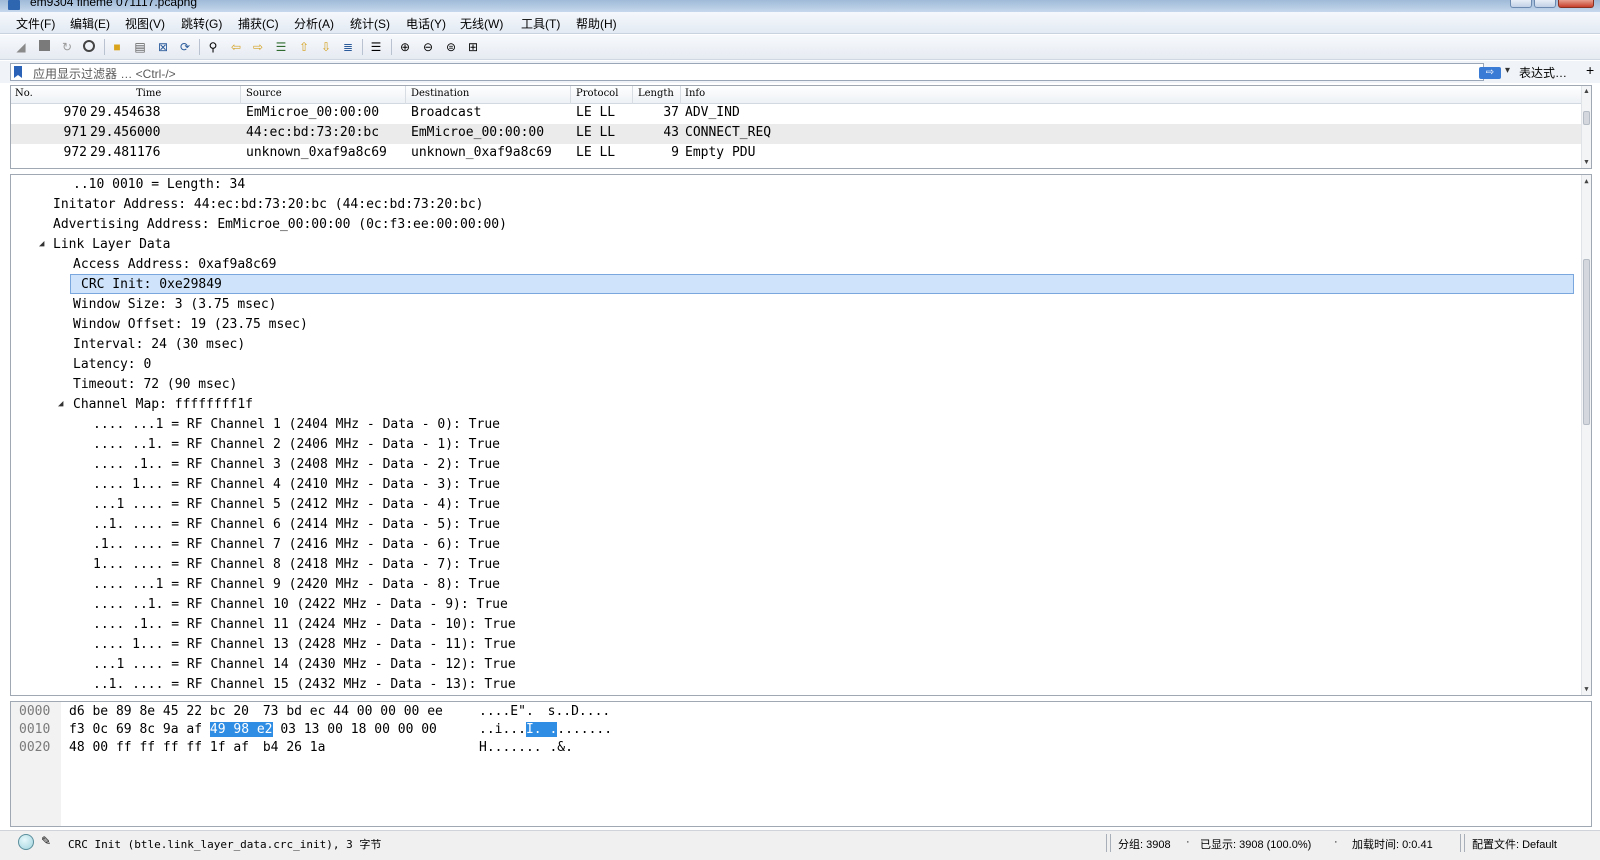 The height and width of the screenshot is (860, 1600). I want to click on column-header-source: Source, so click(264, 93).